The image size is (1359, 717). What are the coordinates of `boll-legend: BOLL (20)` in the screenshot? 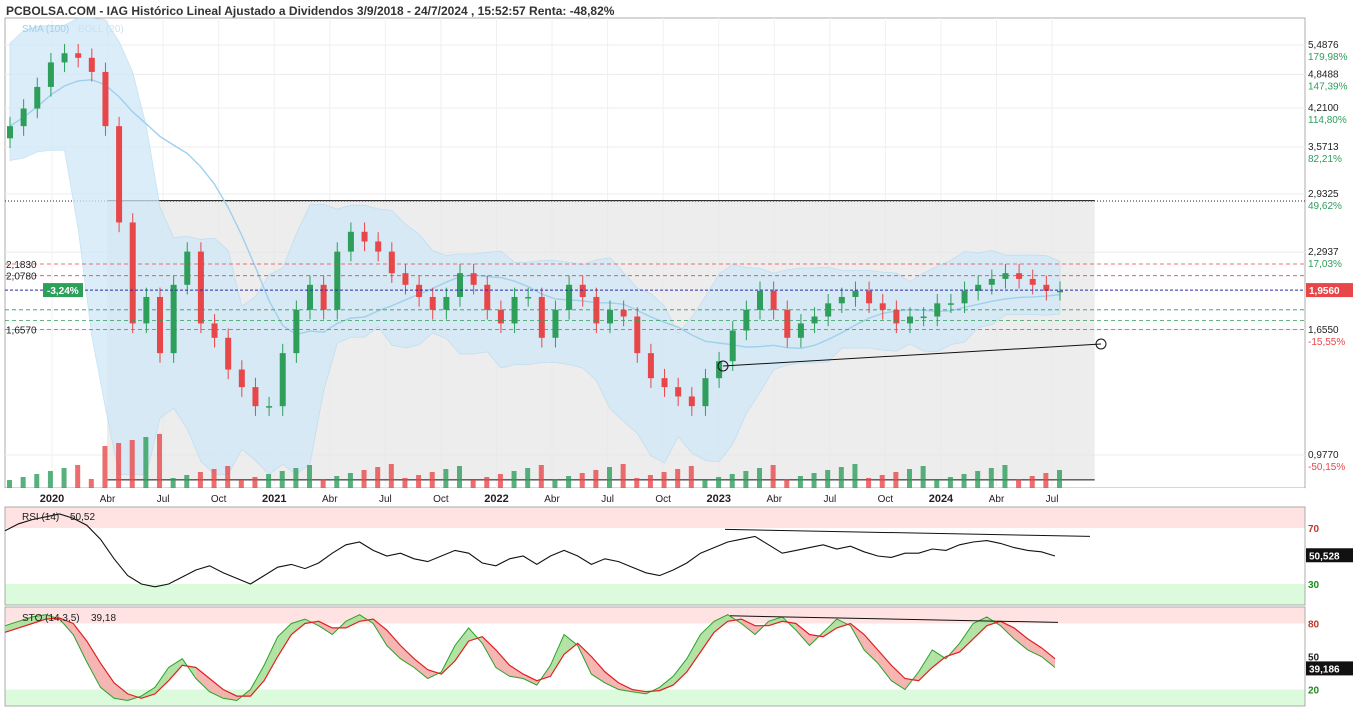 It's located at (101, 29).